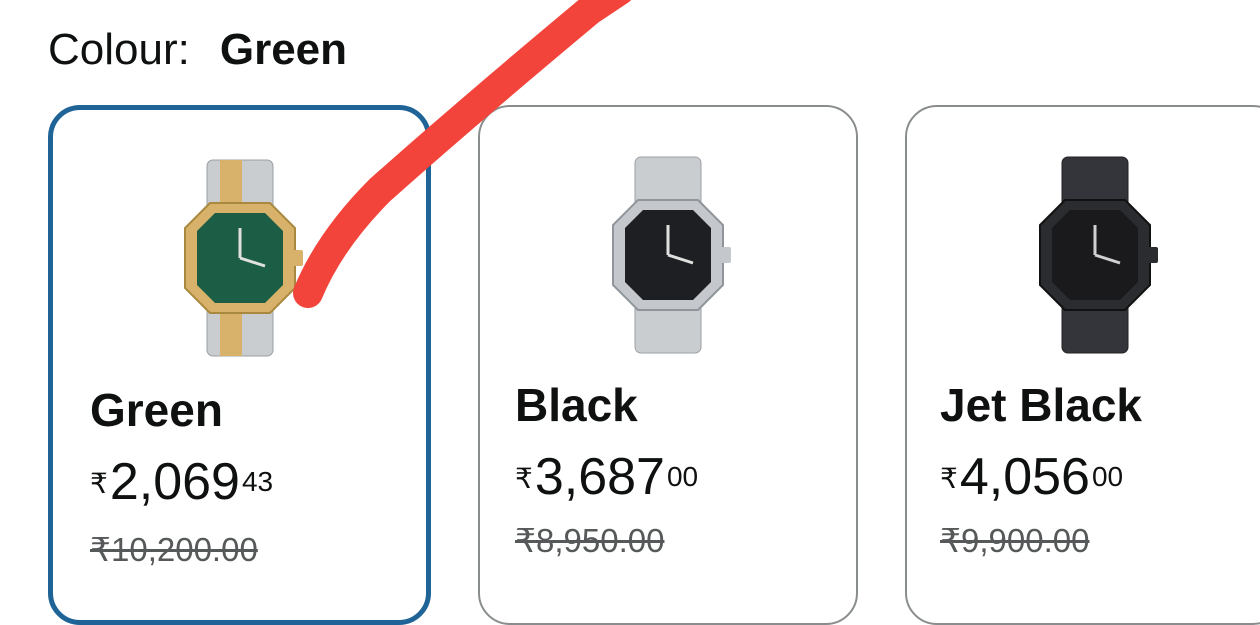 This screenshot has width=1260, height=625. I want to click on variant-mrp: ₹9,900.00, so click(1015, 540).